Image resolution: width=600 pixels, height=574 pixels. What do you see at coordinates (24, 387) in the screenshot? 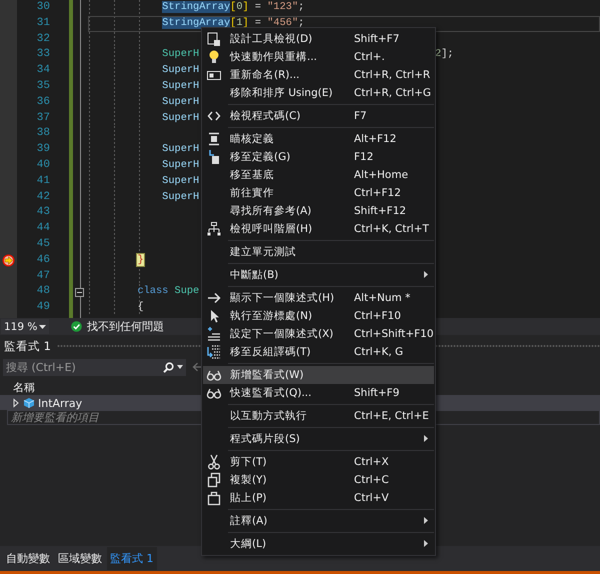
I see `column-header: 名稱` at bounding box center [24, 387].